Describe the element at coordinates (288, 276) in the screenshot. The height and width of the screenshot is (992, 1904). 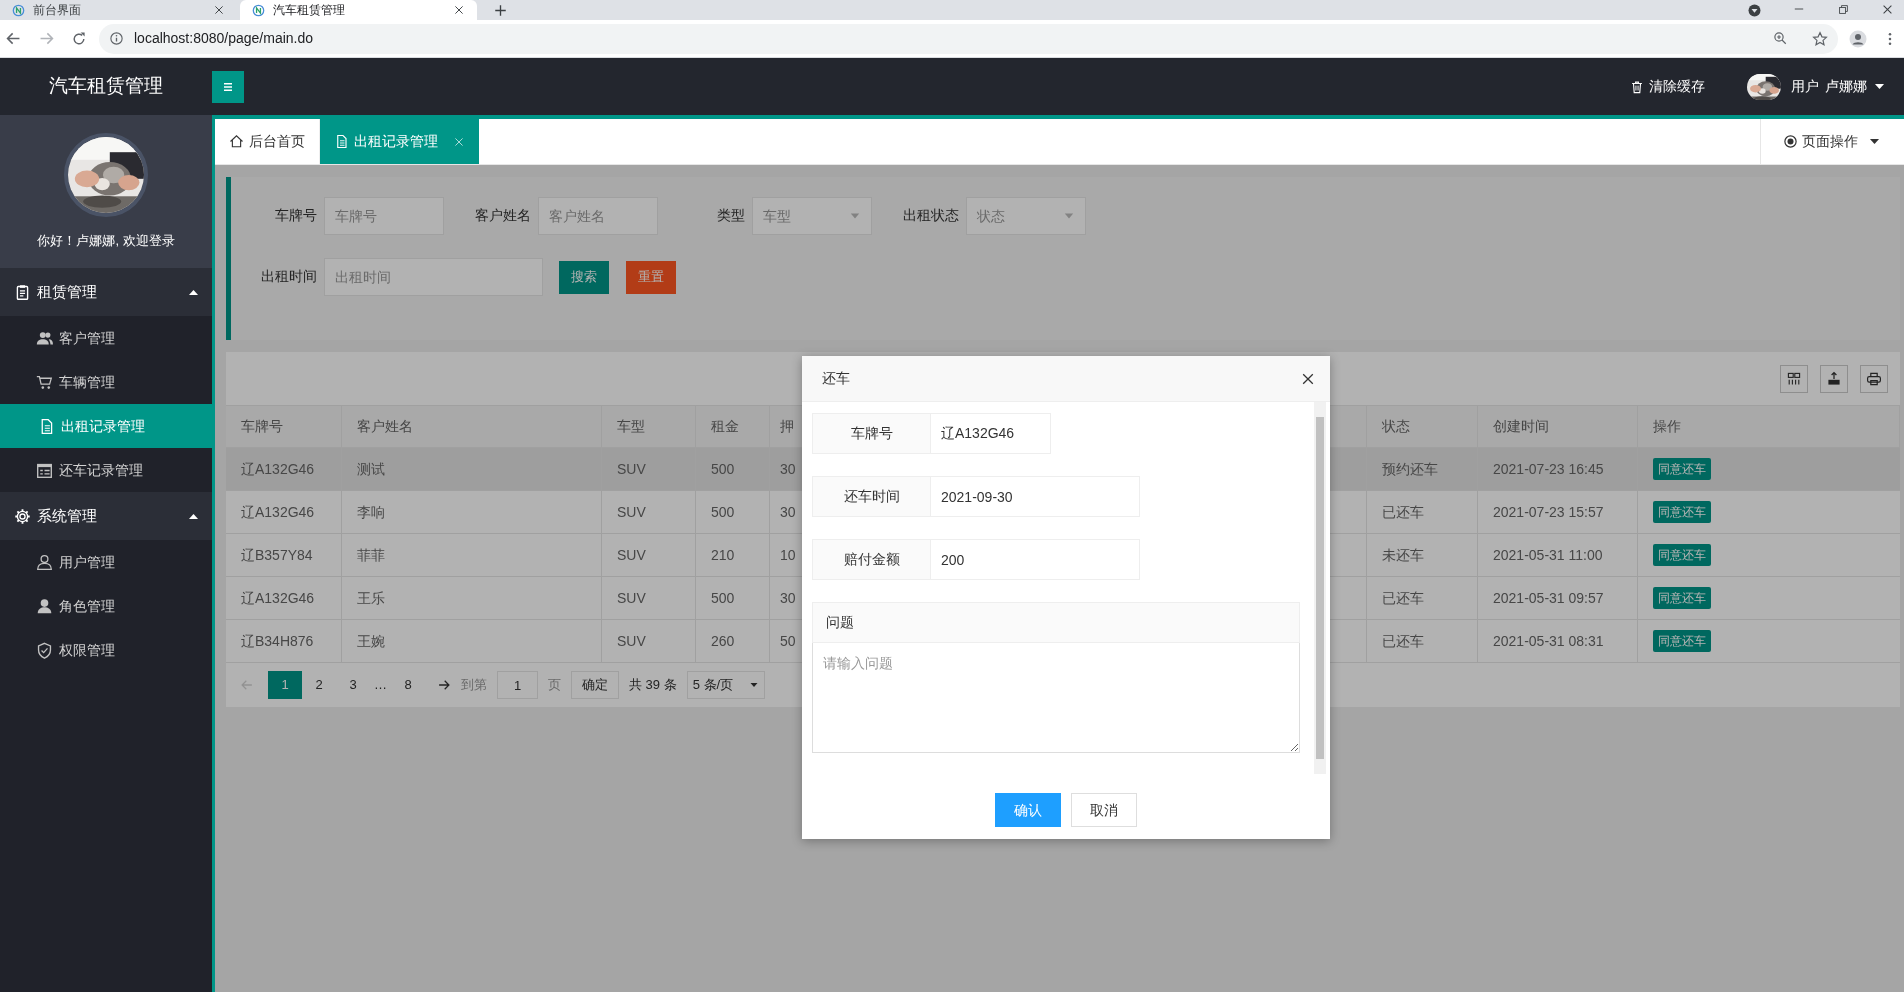
I see `field-label: 出租时间` at that location.